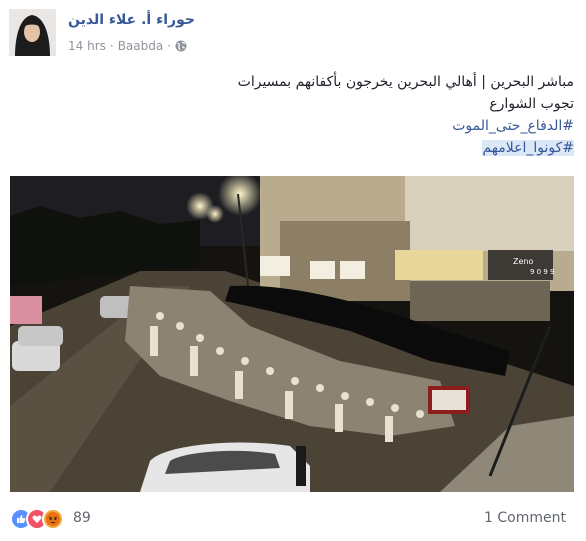  Describe the element at coordinates (131, 20) in the screenshot. I see `author-name: حوراء أ. علاء الدين` at that location.